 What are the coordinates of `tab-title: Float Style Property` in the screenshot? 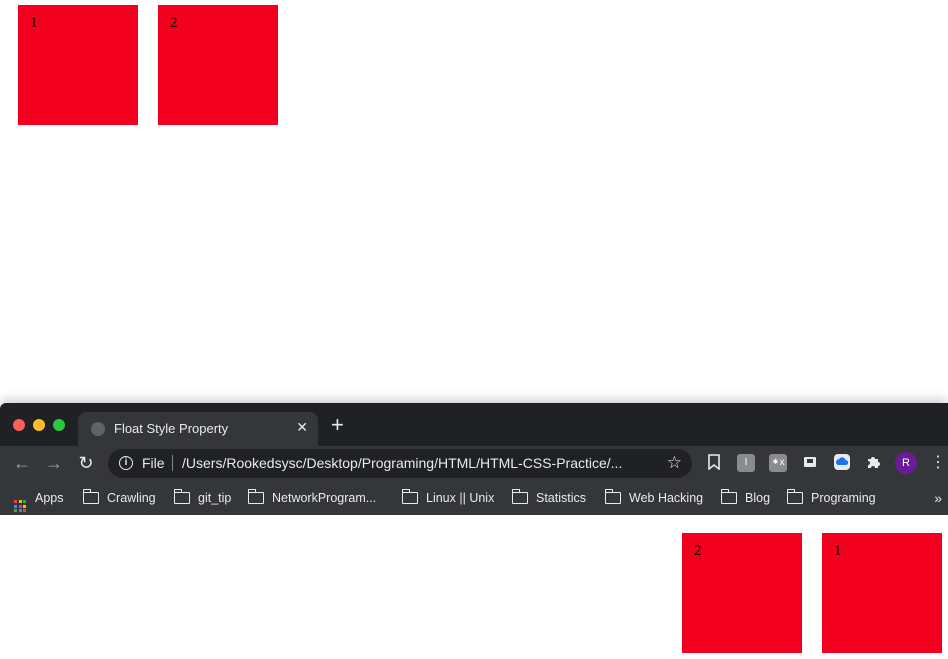 It's located at (171, 428).